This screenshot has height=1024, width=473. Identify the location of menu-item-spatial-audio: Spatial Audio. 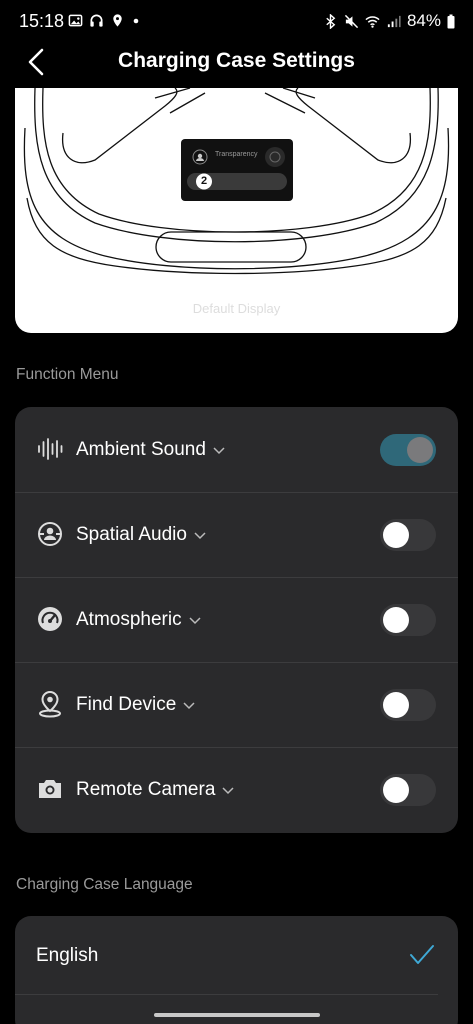
(236, 534).